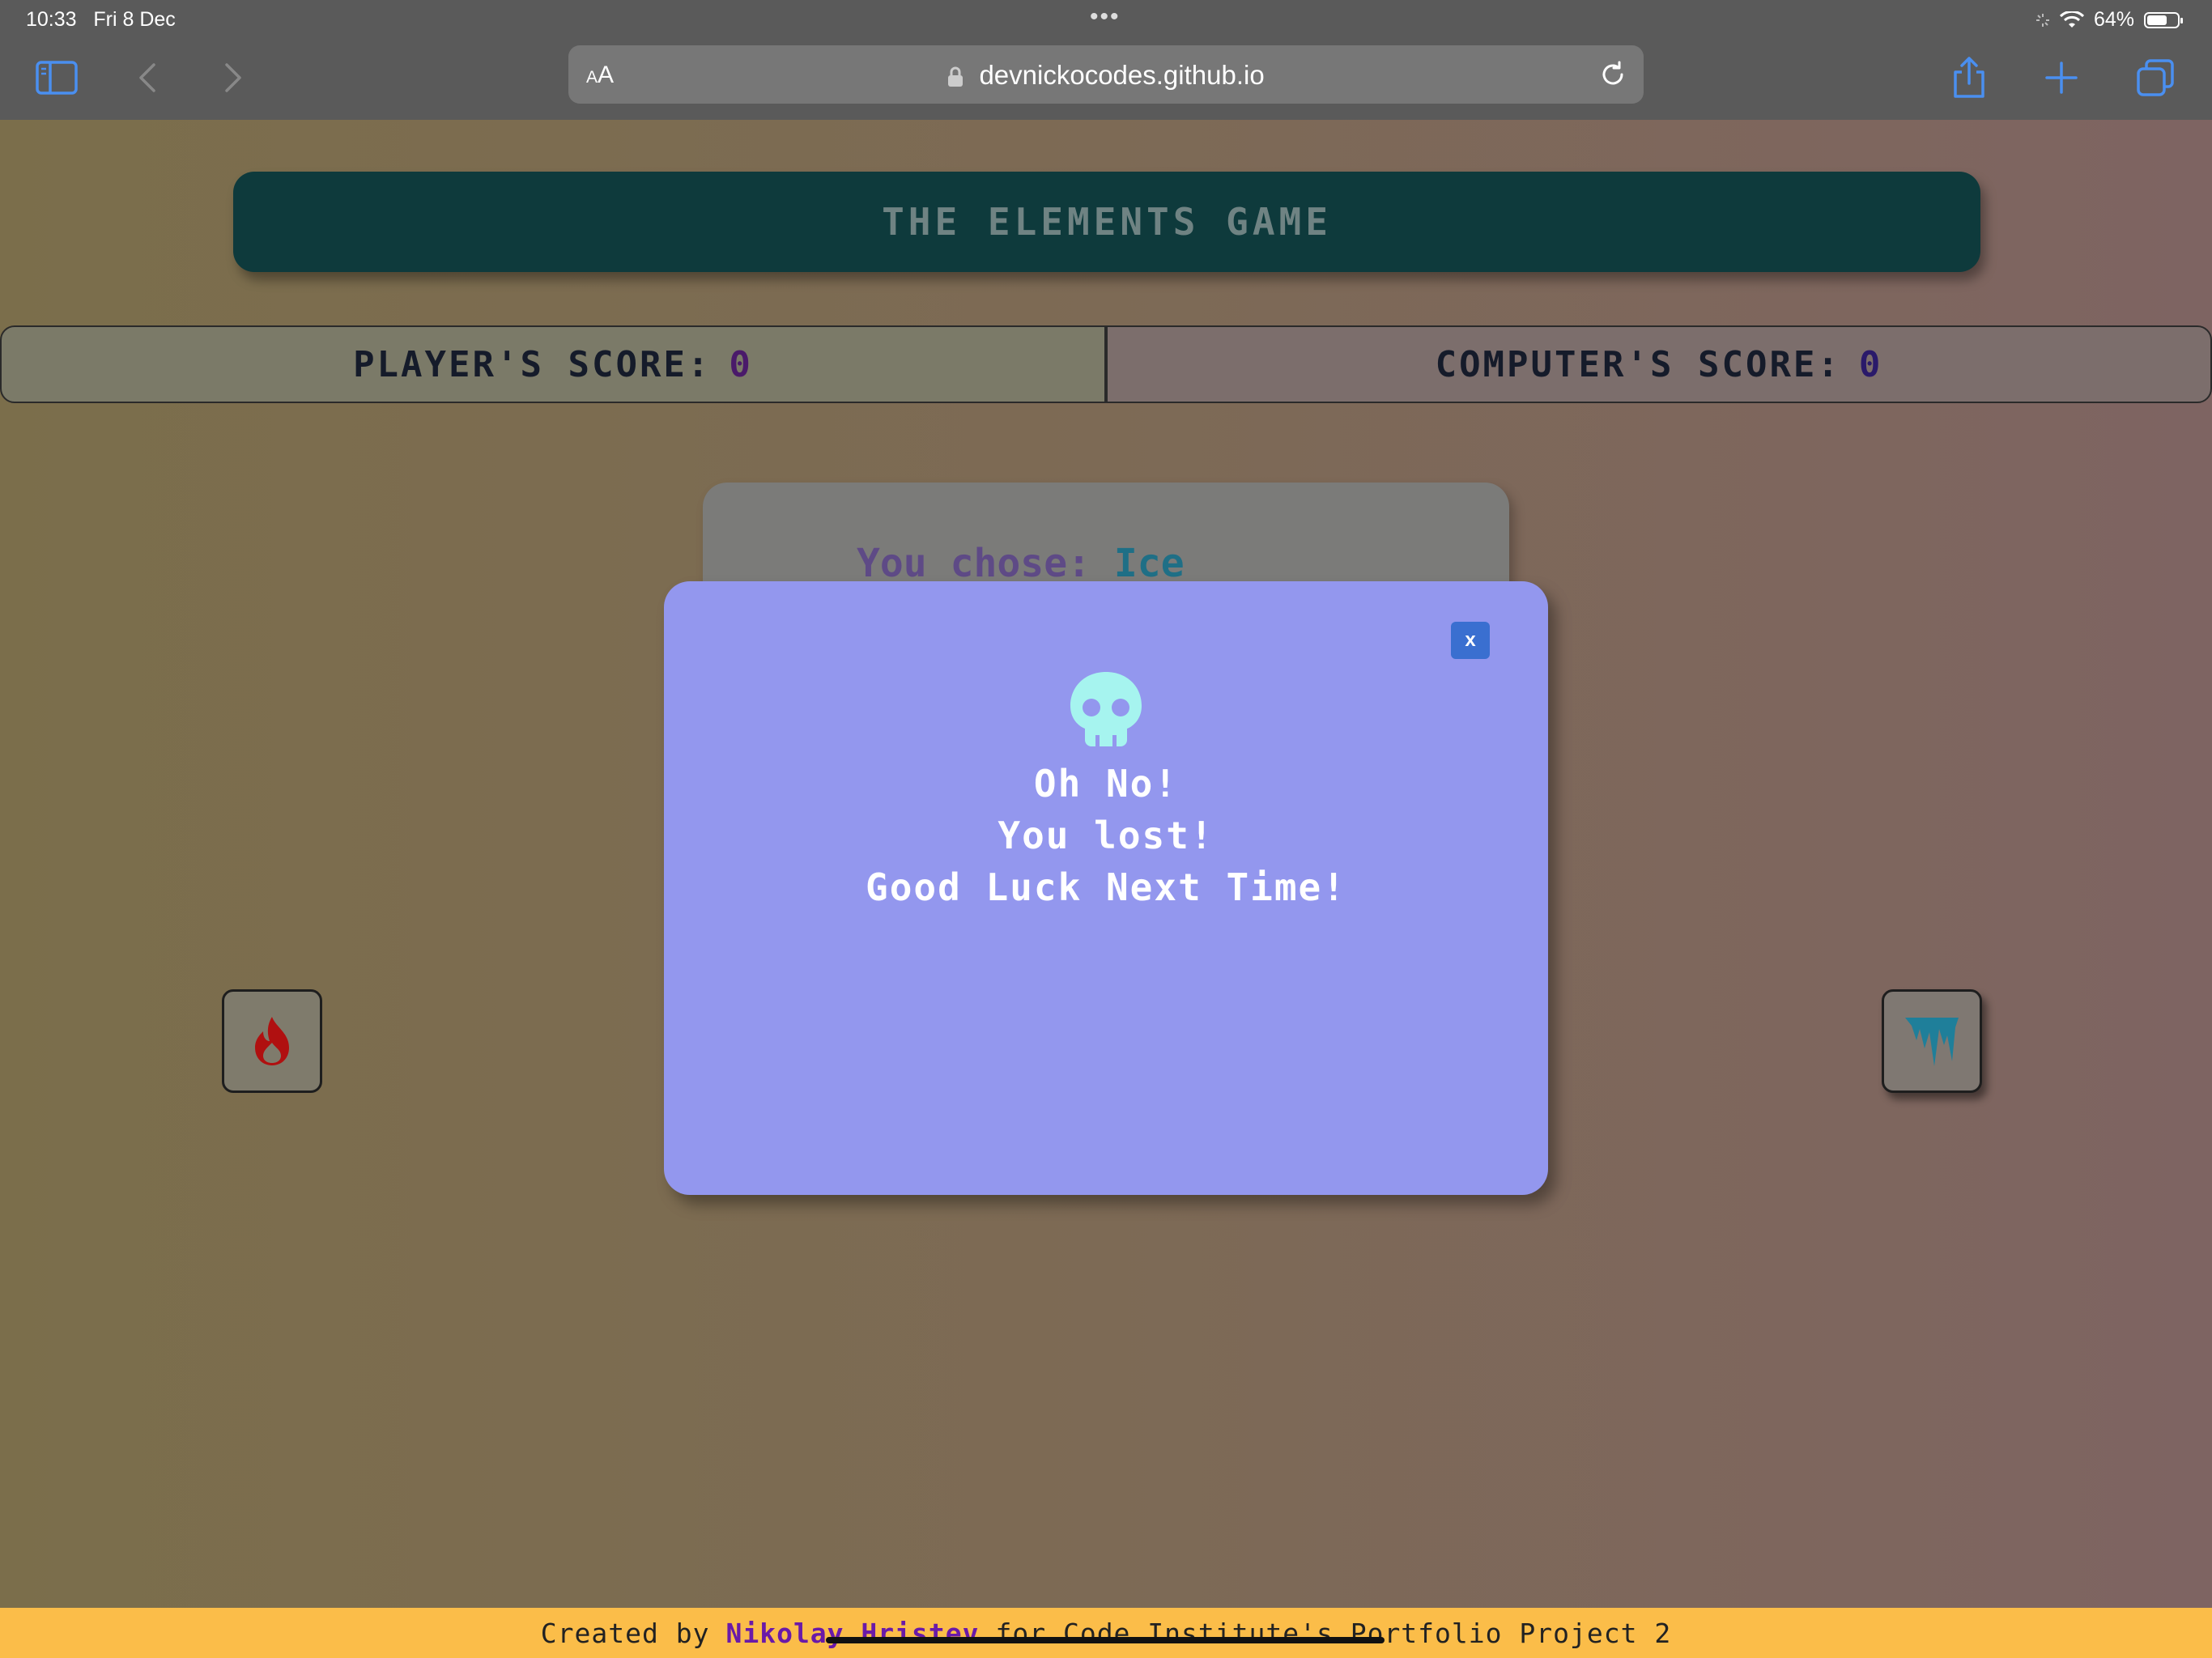 The width and height of the screenshot is (2212, 1658). I want to click on tabs-icon, so click(2155, 77).